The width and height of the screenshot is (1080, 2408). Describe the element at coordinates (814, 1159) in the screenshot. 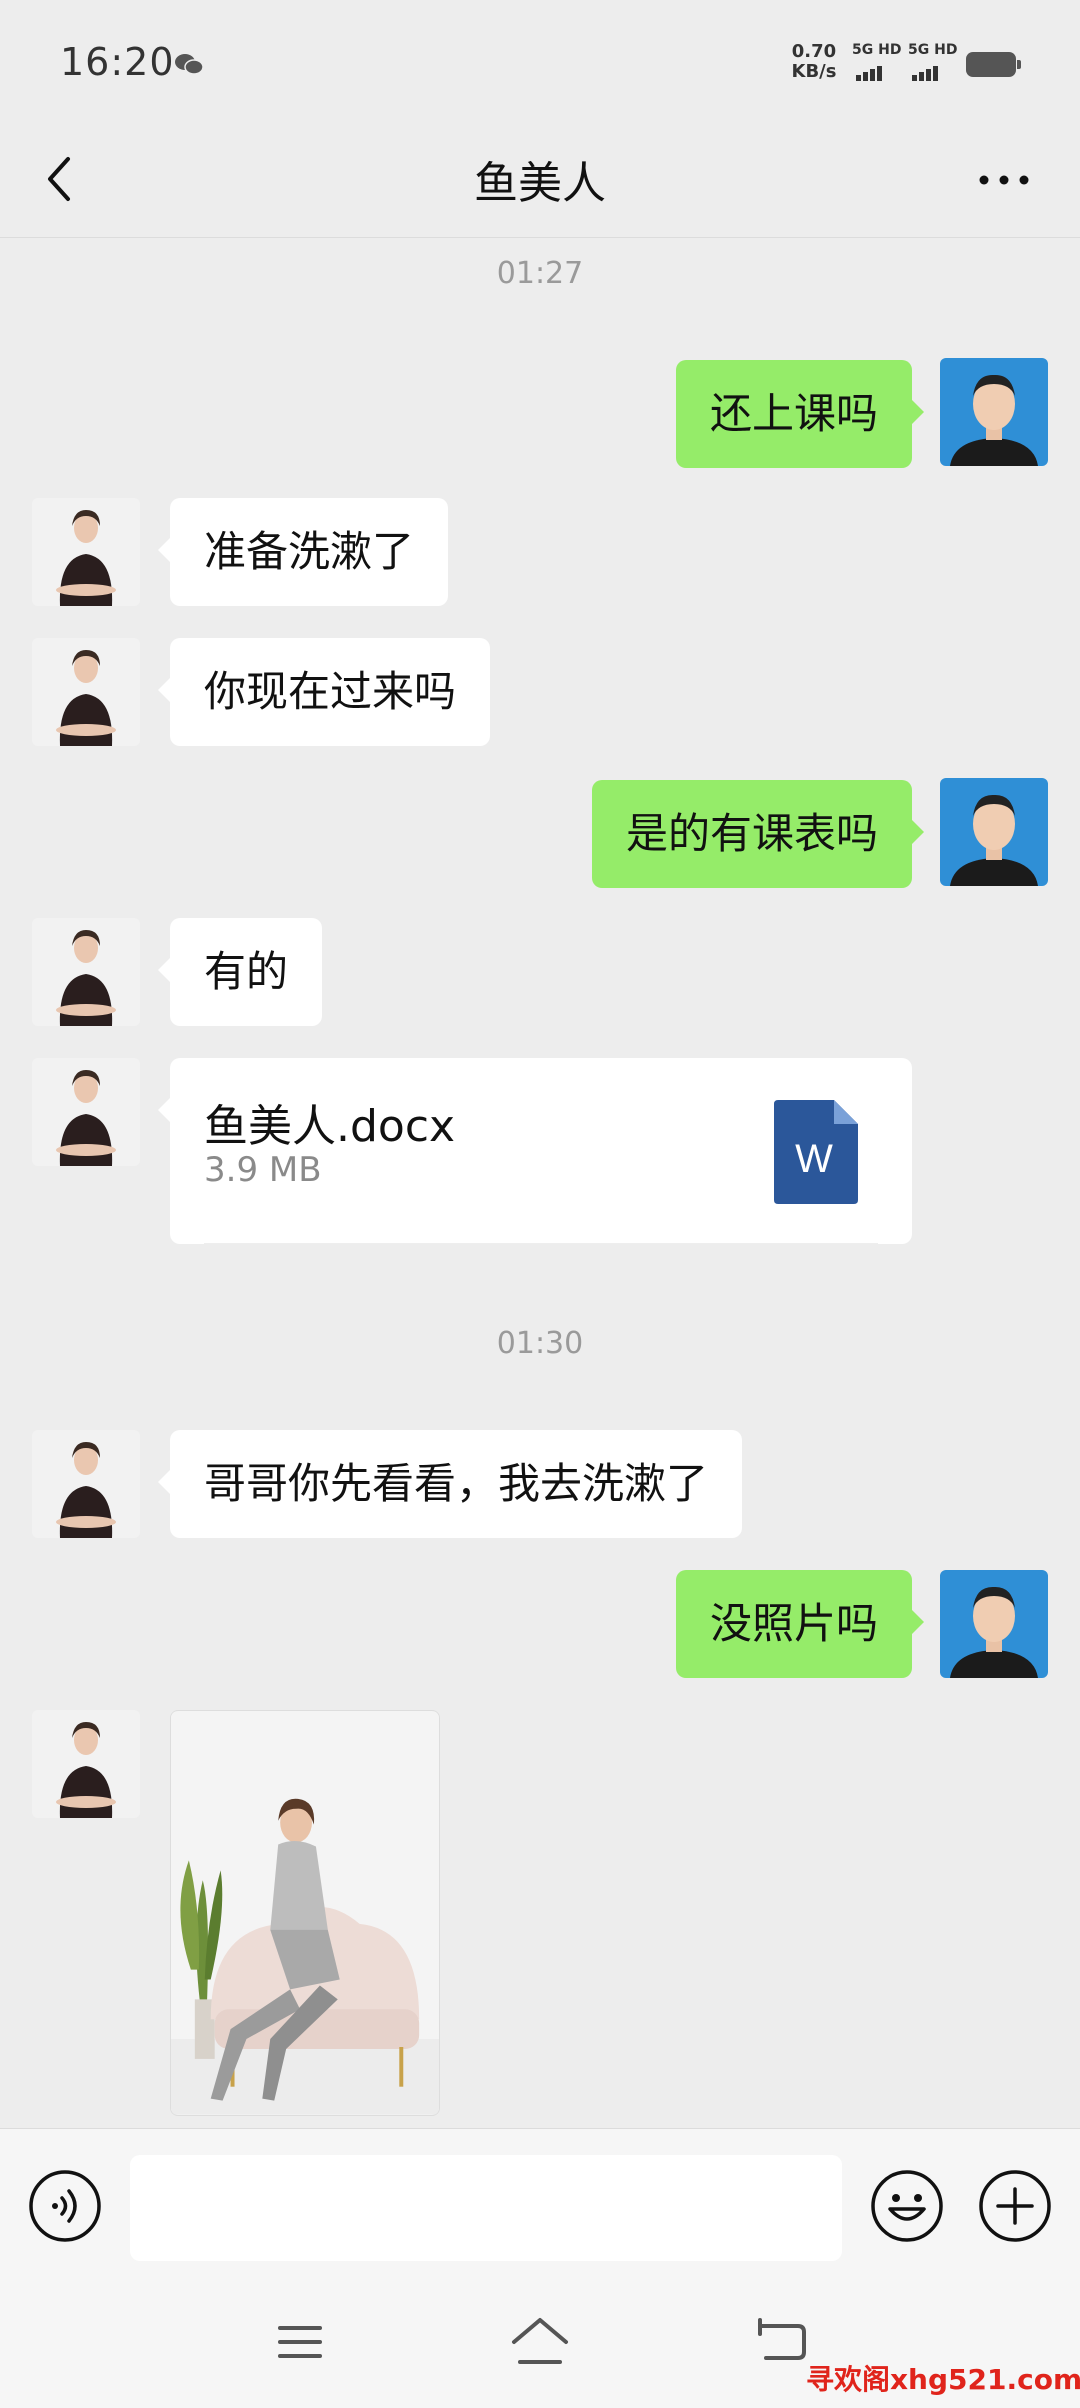

I see `word-icon-letter: W` at that location.